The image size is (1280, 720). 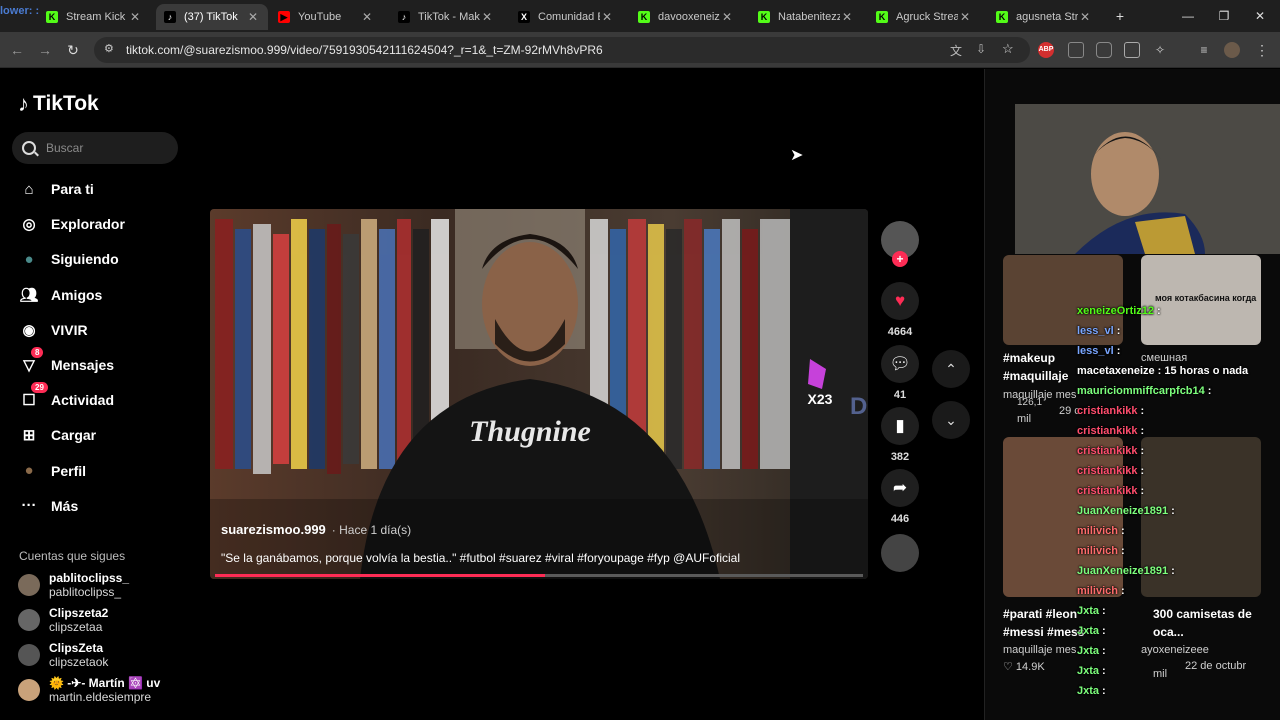 What do you see at coordinates (924, 17) in the screenshot?
I see `browser-tab: K Agruck Stream✕` at bounding box center [924, 17].